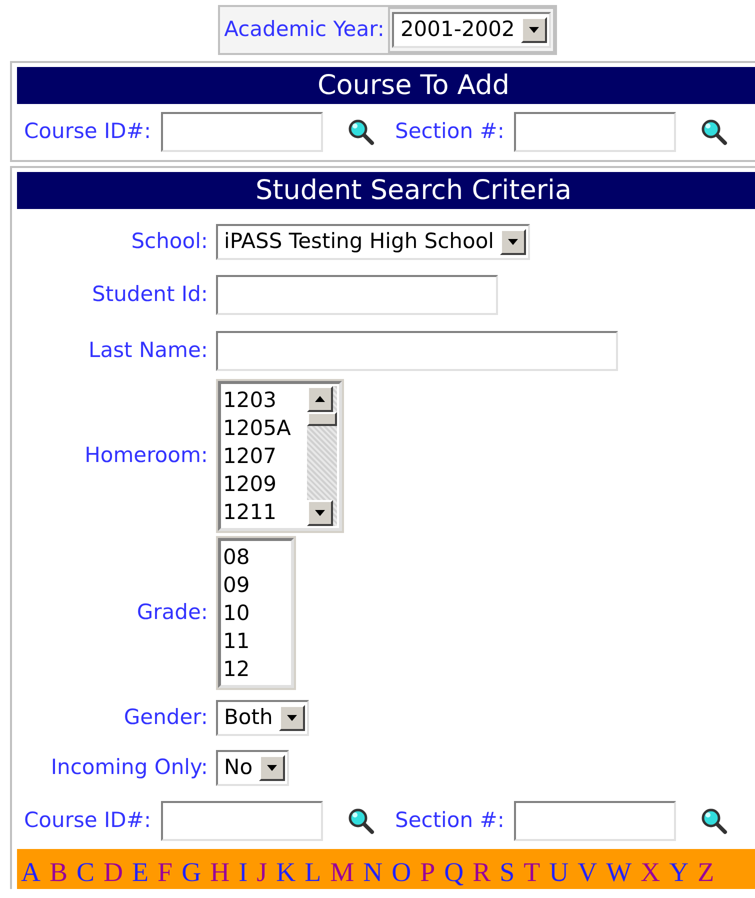  I want to click on letter-link: H, so click(220, 872).